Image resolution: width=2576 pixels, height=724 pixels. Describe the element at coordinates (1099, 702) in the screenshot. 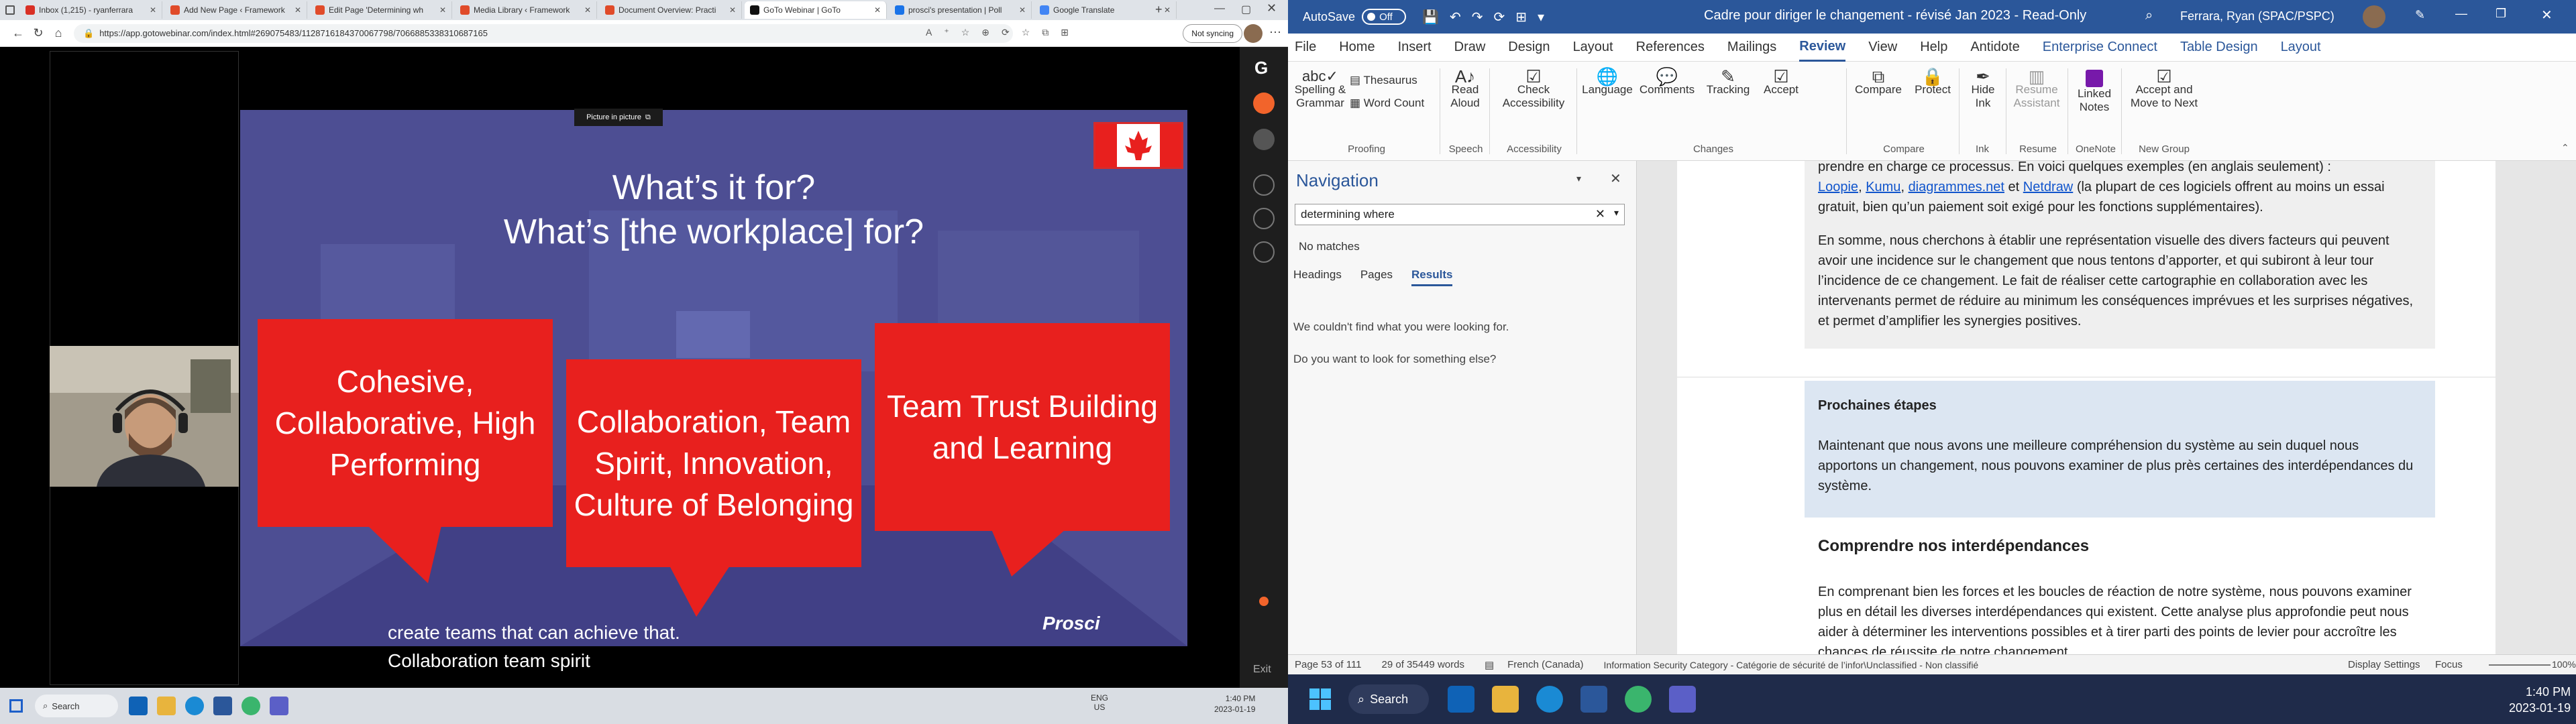

I see `language-indicator: ENG US` at that location.